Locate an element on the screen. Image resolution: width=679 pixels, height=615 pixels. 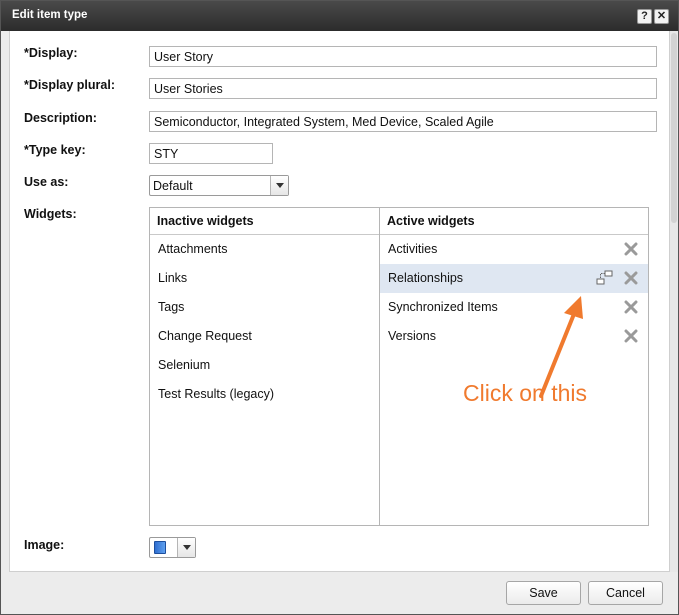
dialog-title: Edit item type is located at coordinates (50, 15).